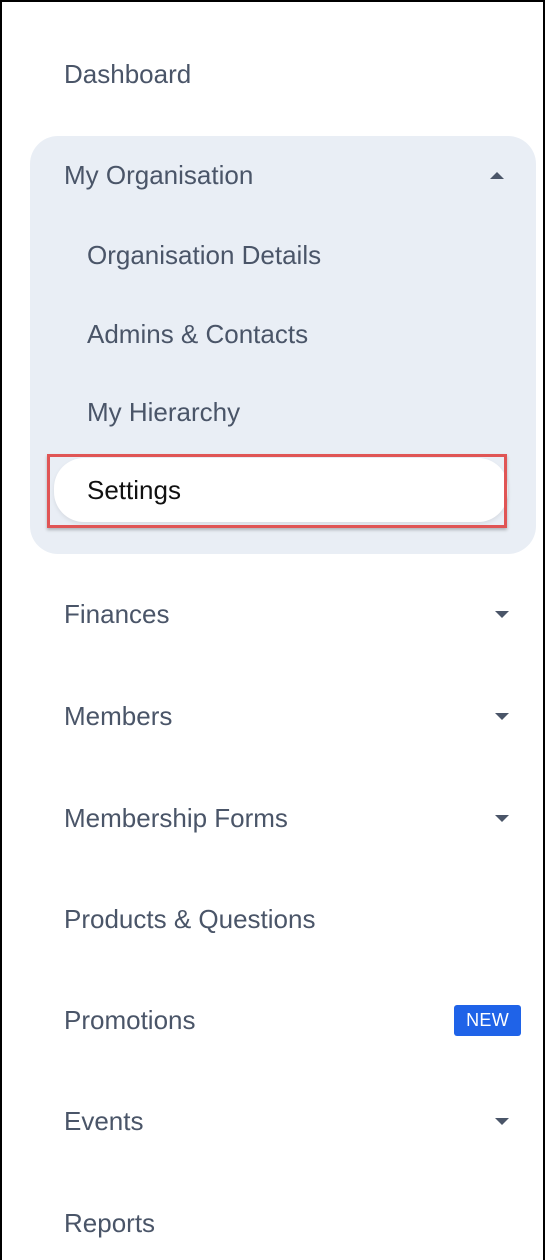 Image resolution: width=545 pixels, height=1260 pixels. Describe the element at coordinates (128, 73) in the screenshot. I see `nav-item-label: Dashboard` at that location.